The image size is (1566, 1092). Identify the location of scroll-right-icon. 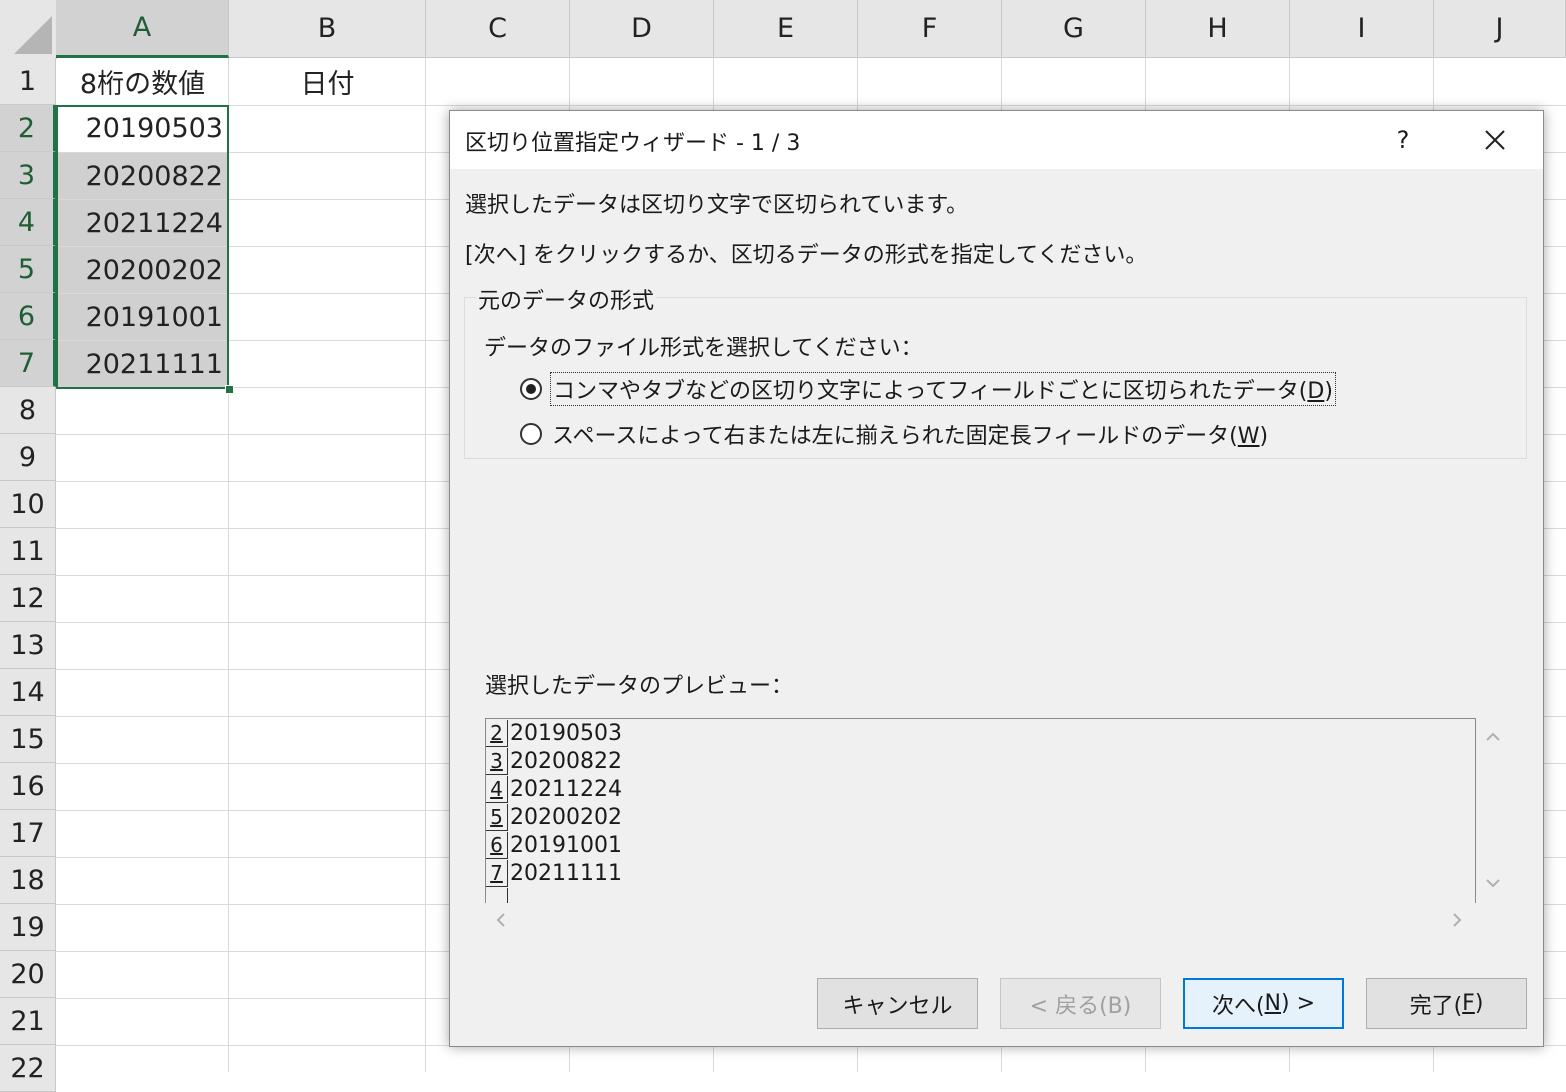
(1458, 920).